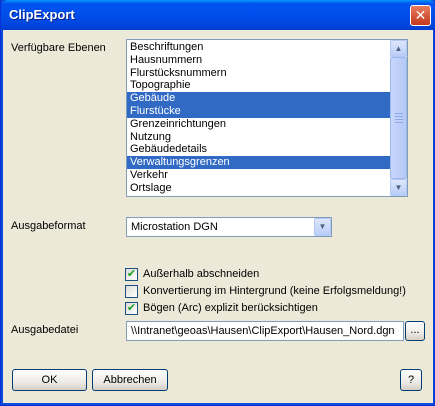 The height and width of the screenshot is (406, 435). What do you see at coordinates (130, 380) in the screenshot?
I see `cancel-button: Abbrechen` at bounding box center [130, 380].